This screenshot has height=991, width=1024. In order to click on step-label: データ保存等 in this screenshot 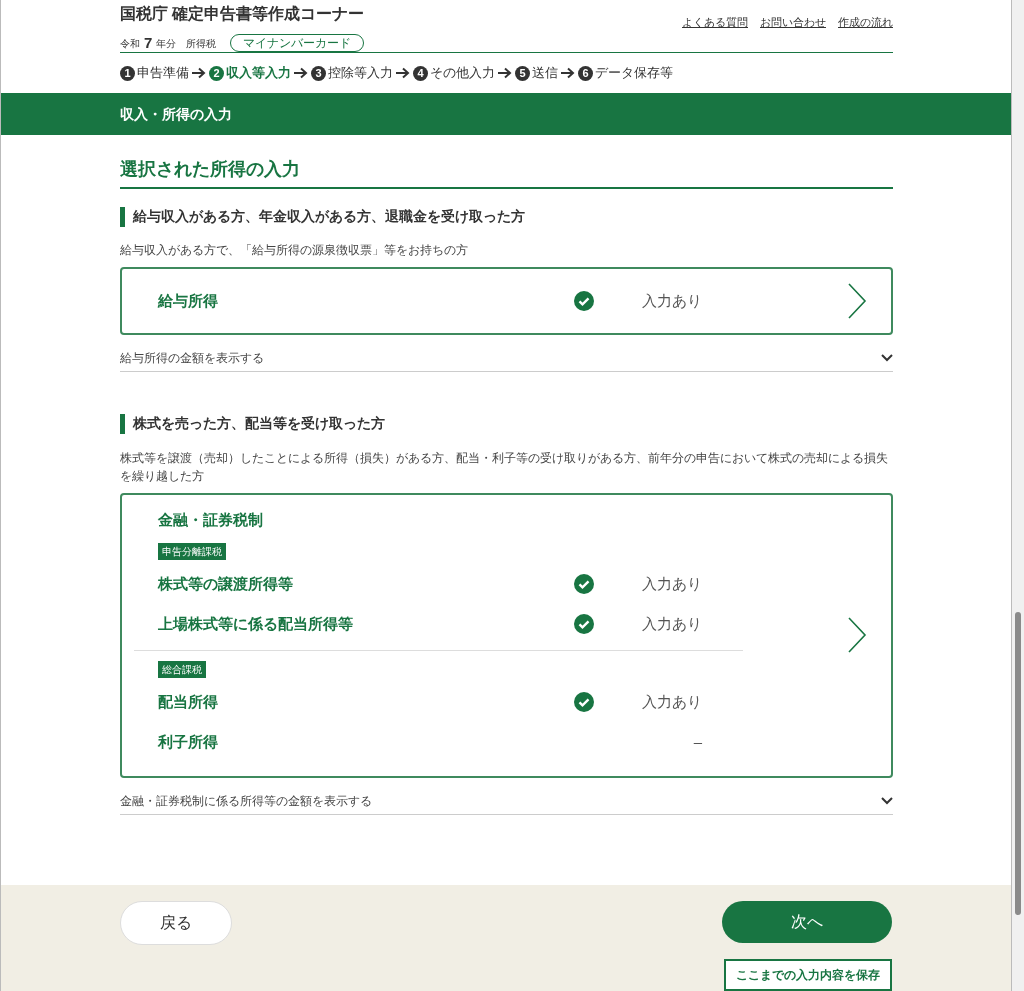, I will do `click(634, 73)`.